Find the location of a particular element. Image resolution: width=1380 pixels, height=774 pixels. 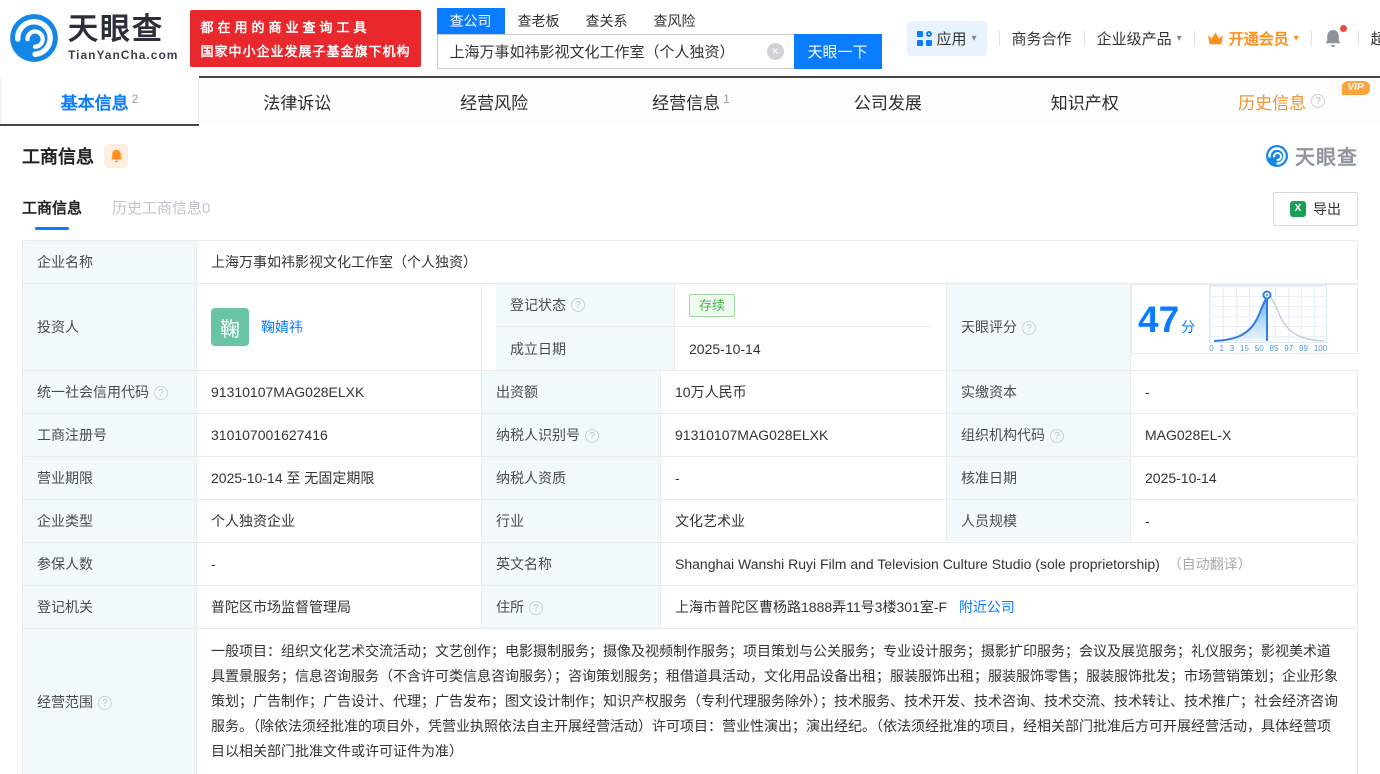

excel-icon is located at coordinates (1298, 209).